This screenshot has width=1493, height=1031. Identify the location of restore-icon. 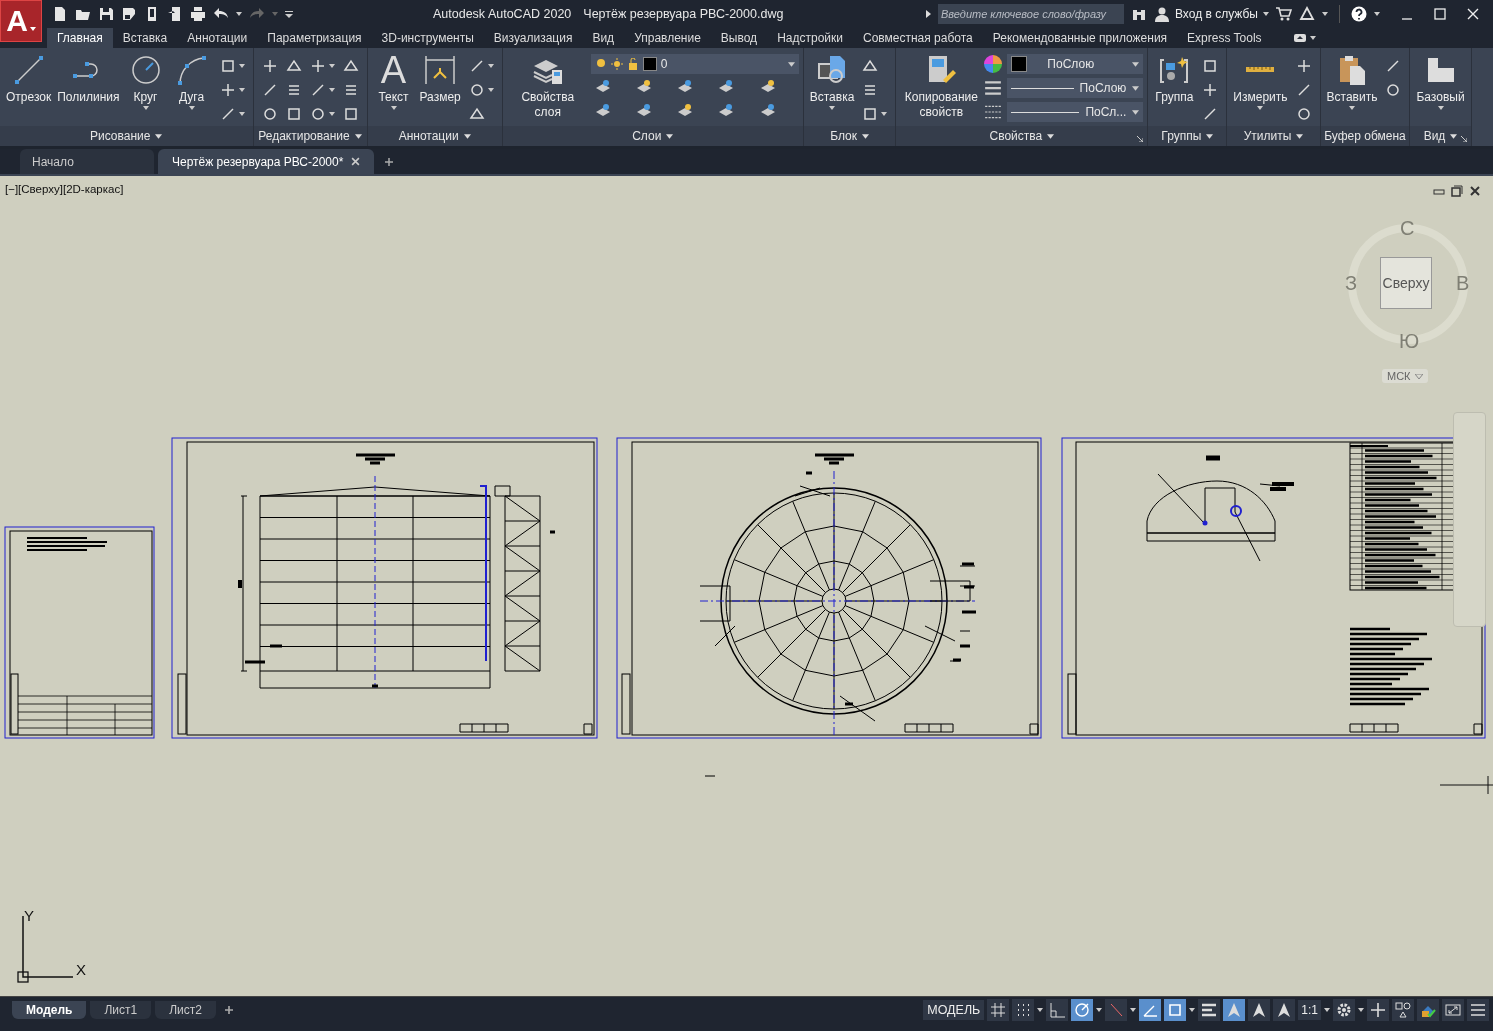
(1457, 191).